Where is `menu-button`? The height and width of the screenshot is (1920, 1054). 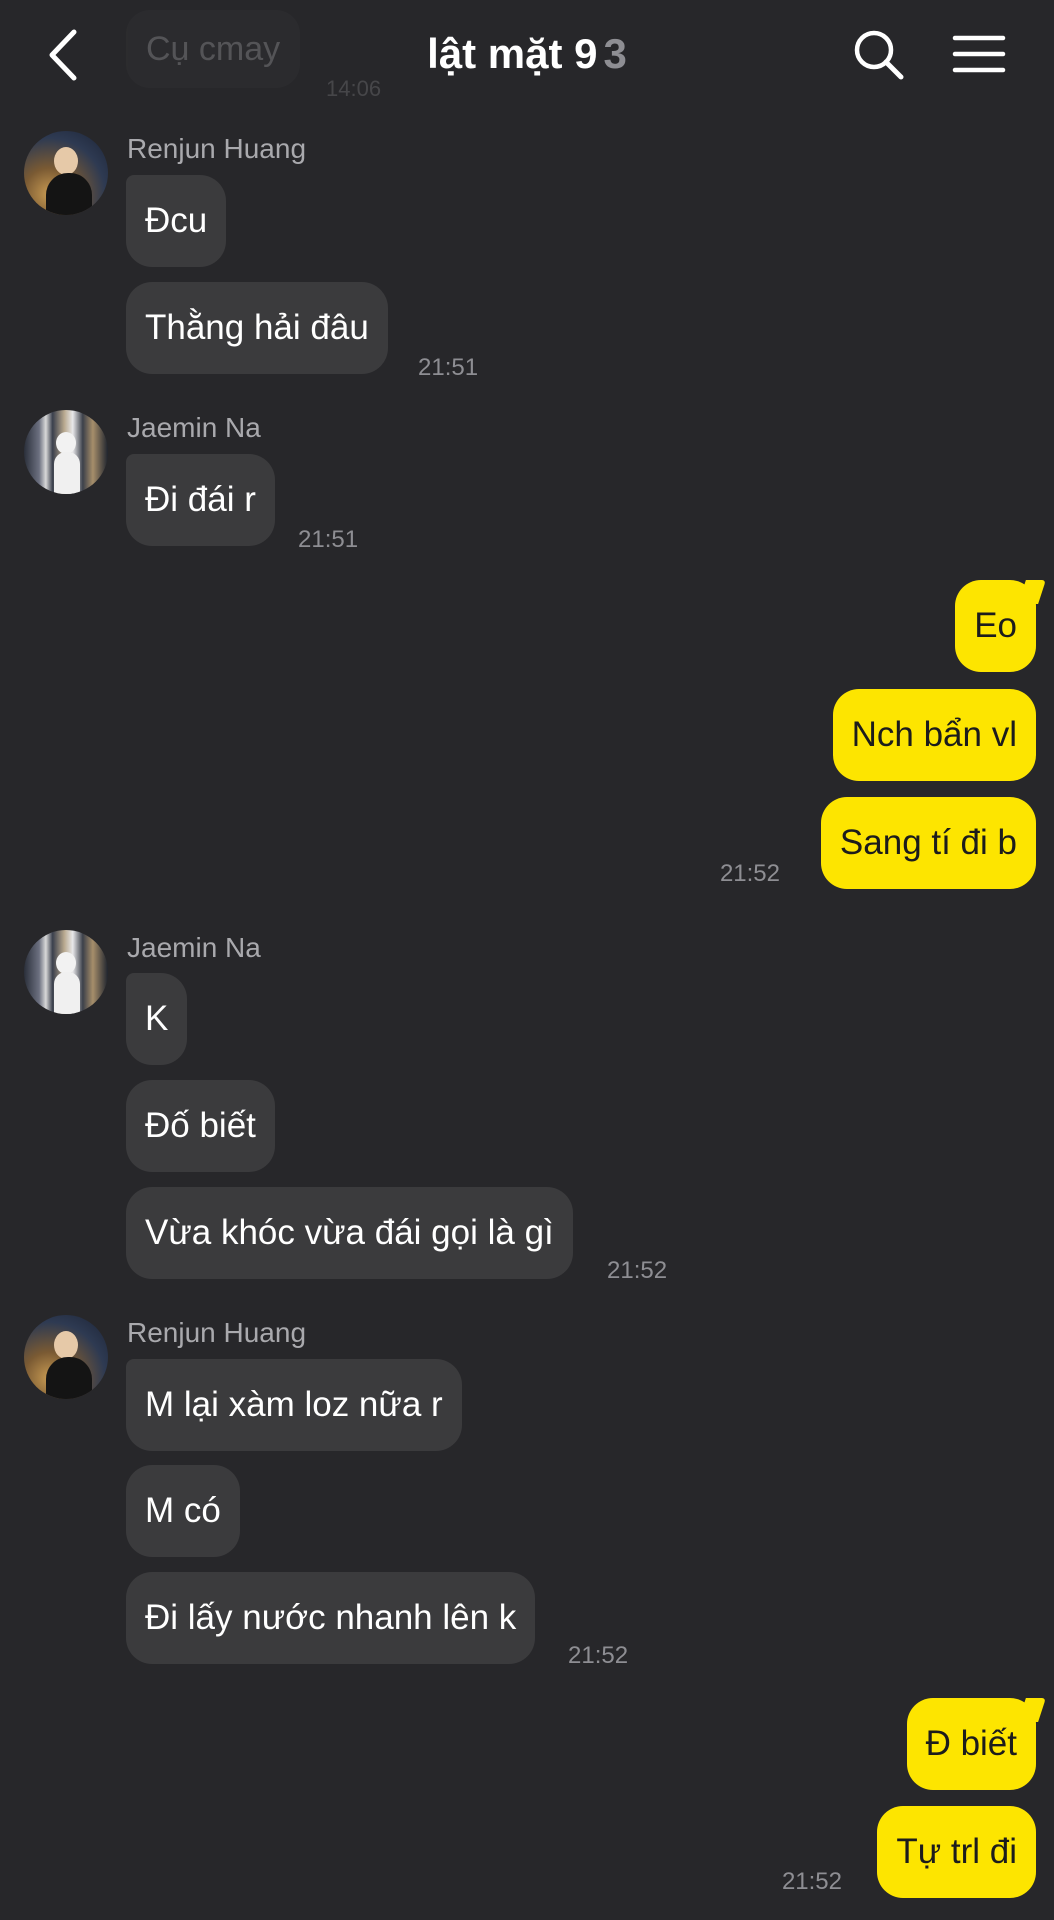 menu-button is located at coordinates (979, 54).